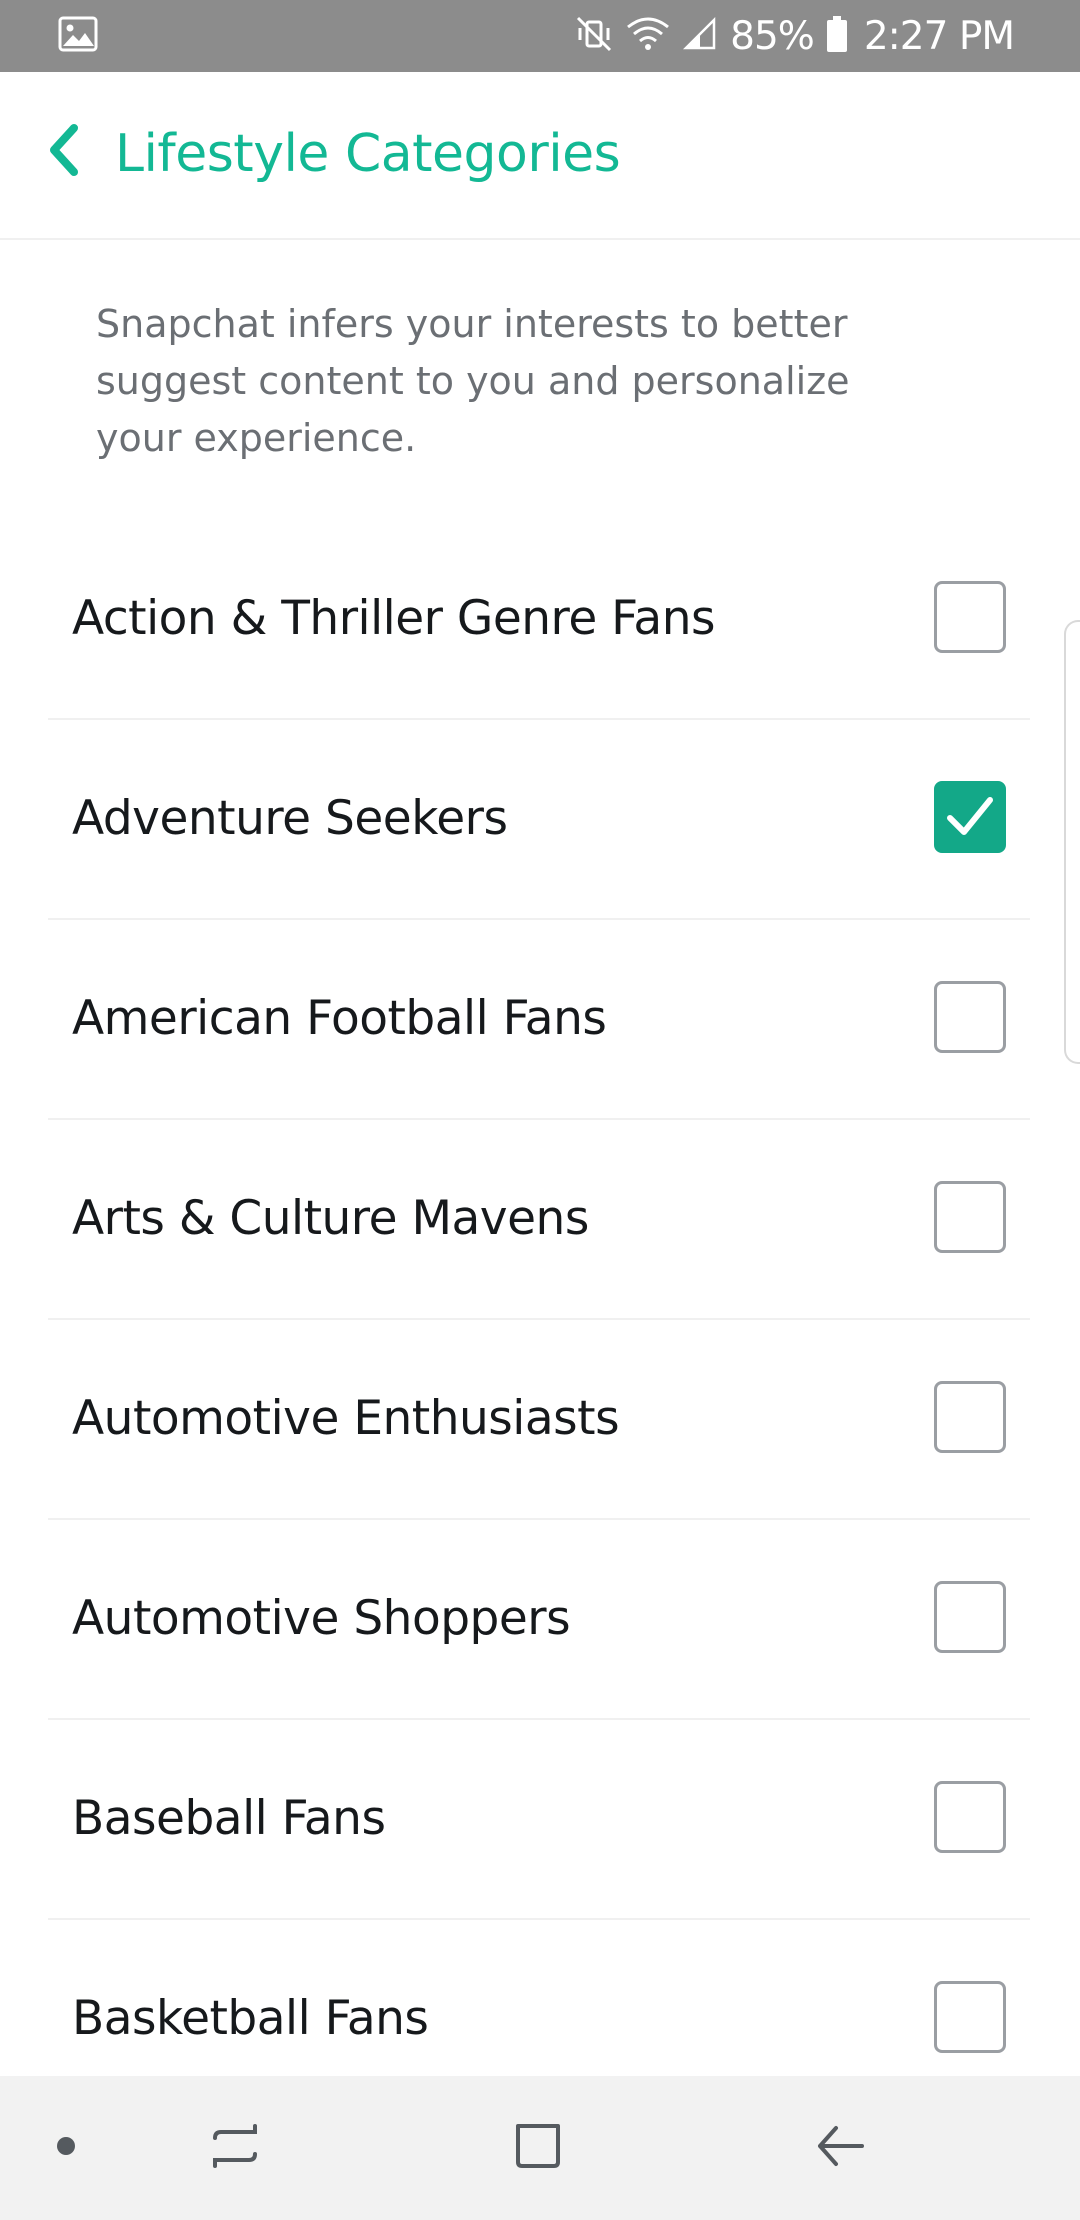 This screenshot has width=1080, height=2220. What do you see at coordinates (321, 1618) in the screenshot?
I see `category-label: Automotive Shoppers` at bounding box center [321, 1618].